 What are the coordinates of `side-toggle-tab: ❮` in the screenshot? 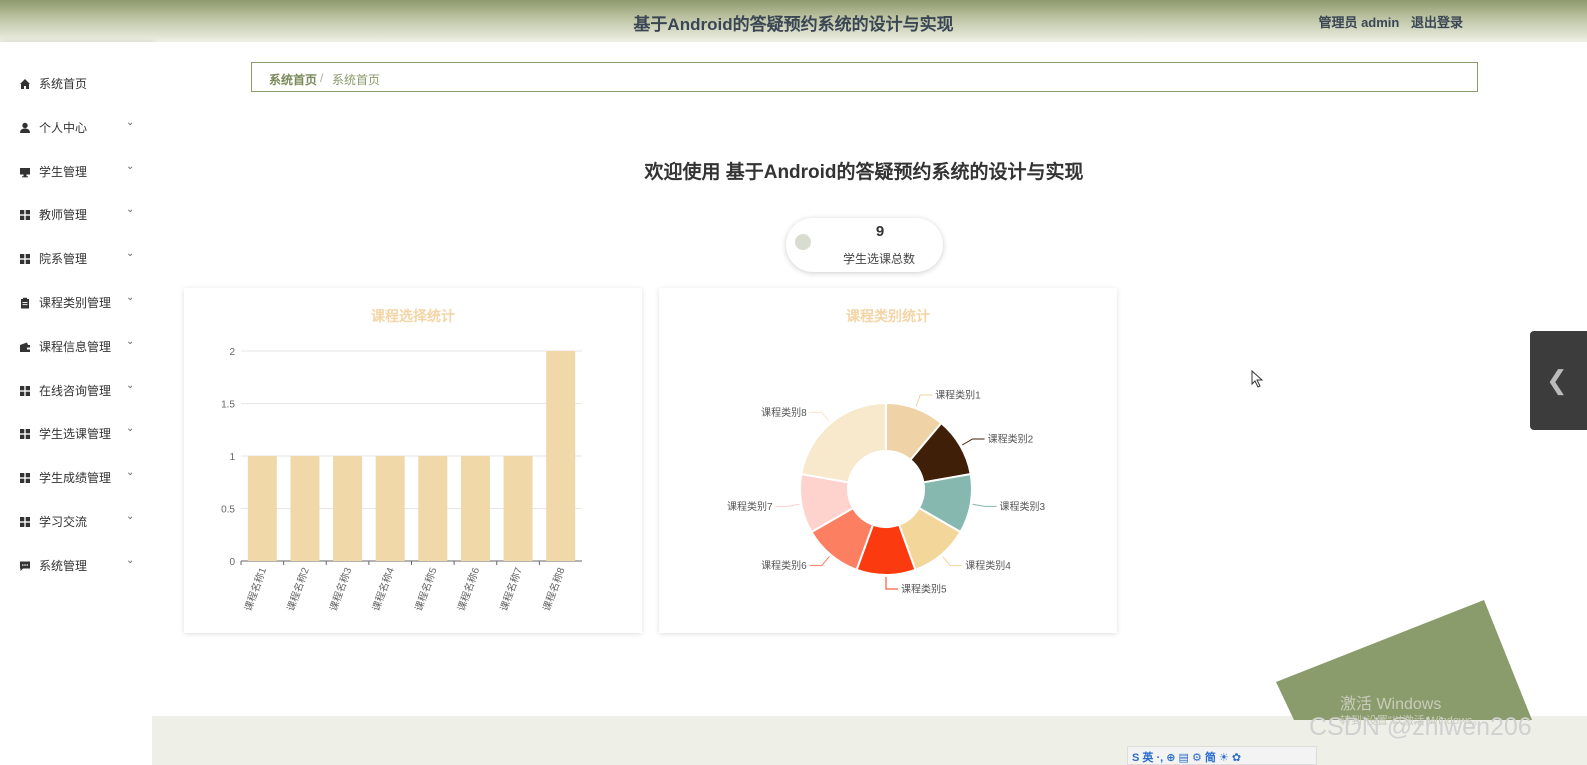 It's located at (1558, 380).